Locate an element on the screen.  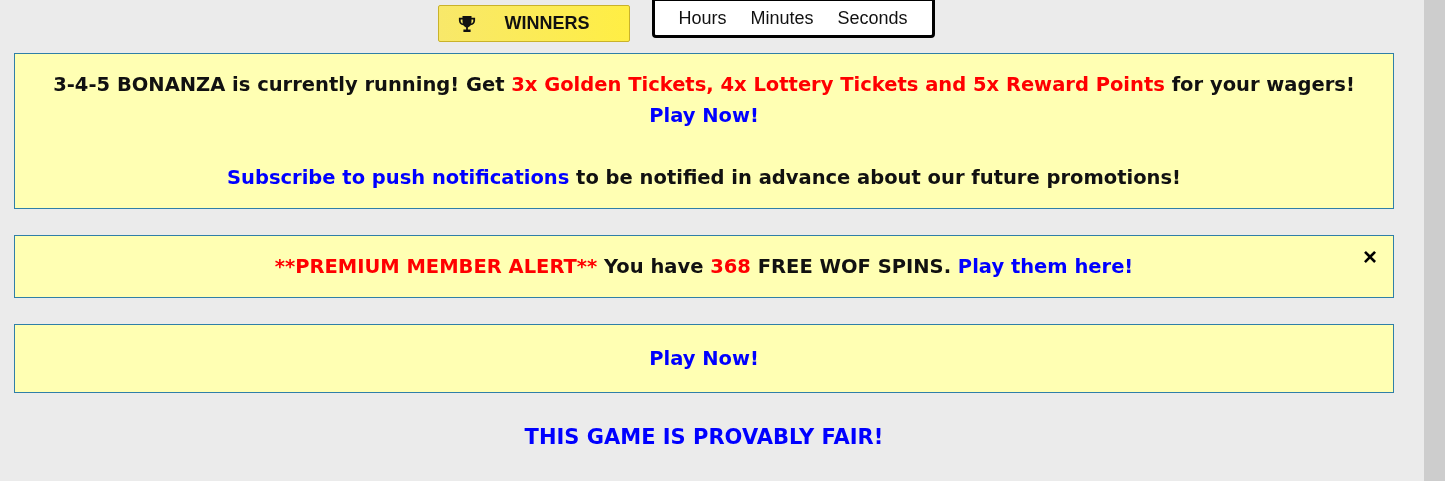
scrollbar is located at coordinates (1434, 240).